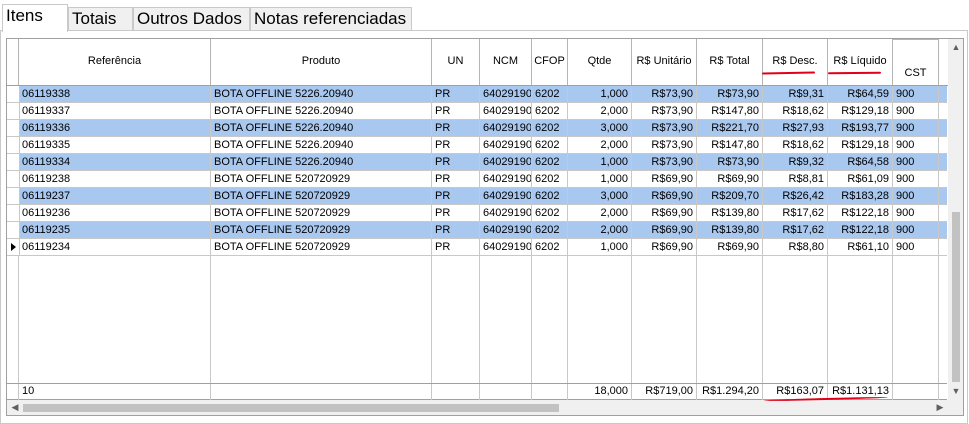 The image size is (969, 424). Describe the element at coordinates (795, 111) in the screenshot. I see `cell-desc: R$18,62` at that location.